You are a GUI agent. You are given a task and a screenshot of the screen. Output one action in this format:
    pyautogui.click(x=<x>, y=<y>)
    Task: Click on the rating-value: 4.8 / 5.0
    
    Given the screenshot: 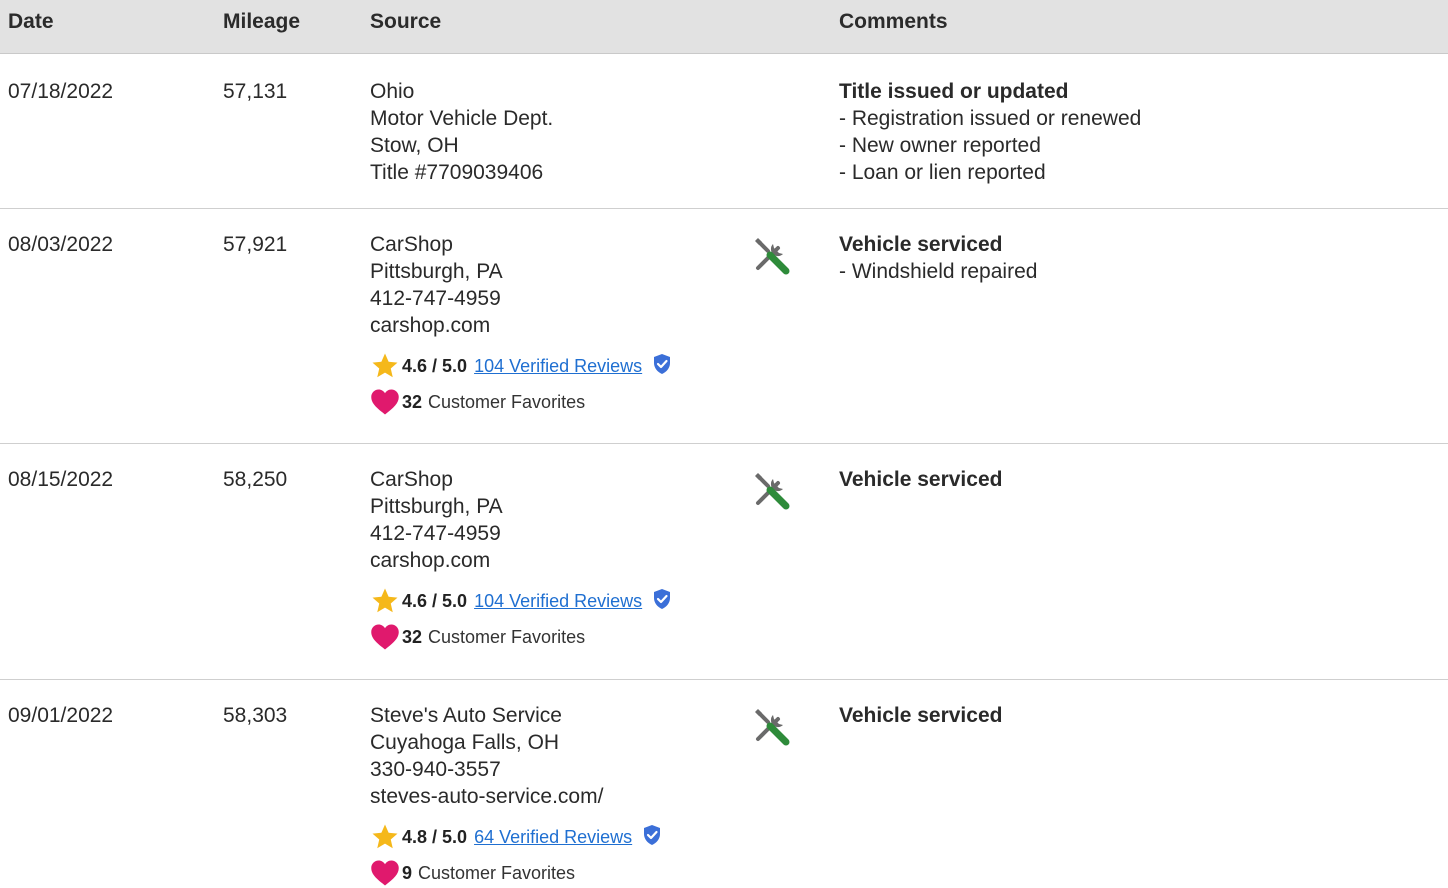 What is the action you would take?
    pyautogui.click(x=435, y=836)
    